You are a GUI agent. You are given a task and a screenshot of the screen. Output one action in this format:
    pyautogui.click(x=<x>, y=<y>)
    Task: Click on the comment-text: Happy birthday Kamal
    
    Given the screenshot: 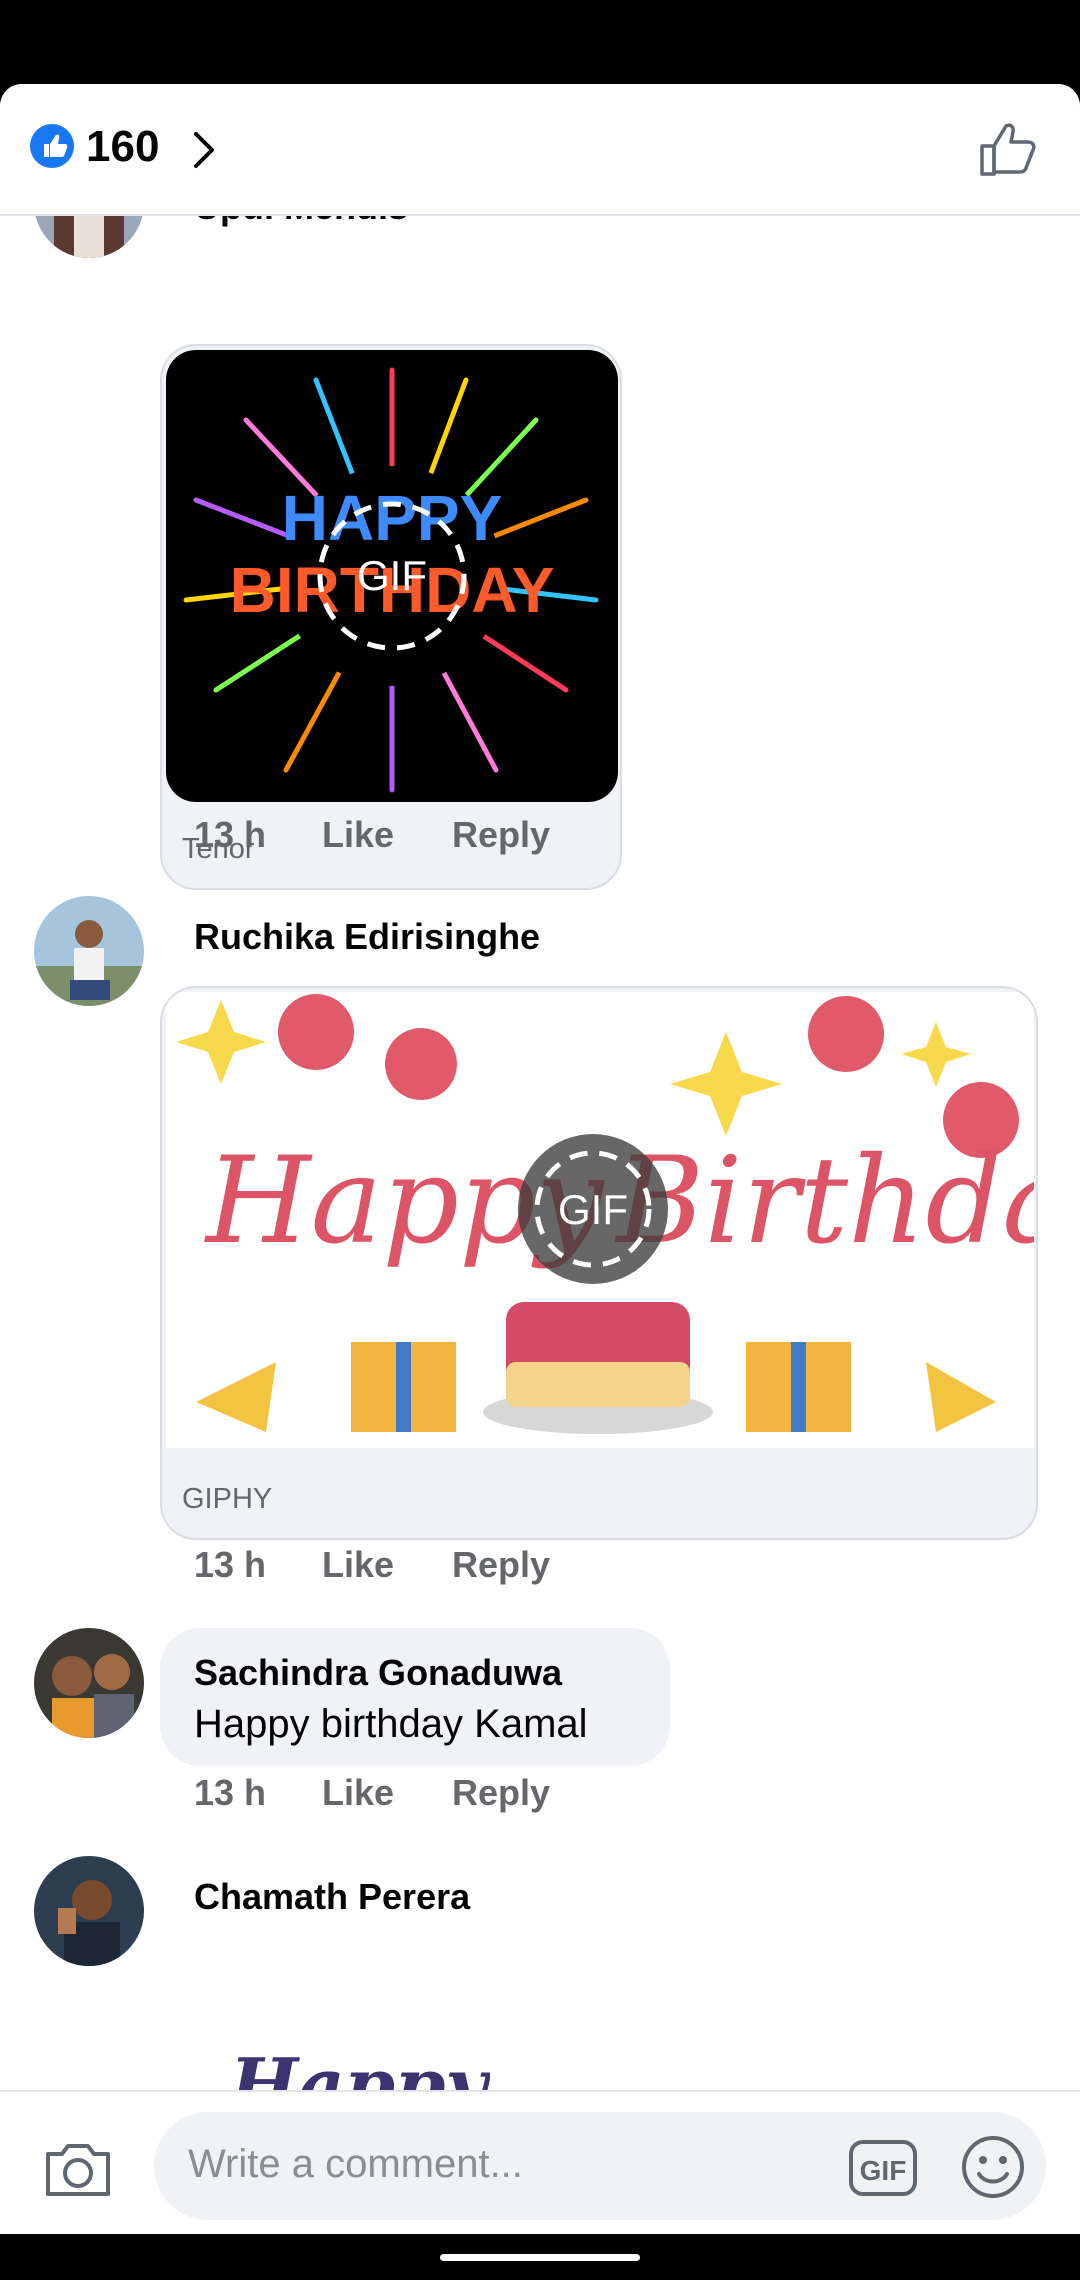 What is the action you would take?
    pyautogui.click(x=391, y=1724)
    